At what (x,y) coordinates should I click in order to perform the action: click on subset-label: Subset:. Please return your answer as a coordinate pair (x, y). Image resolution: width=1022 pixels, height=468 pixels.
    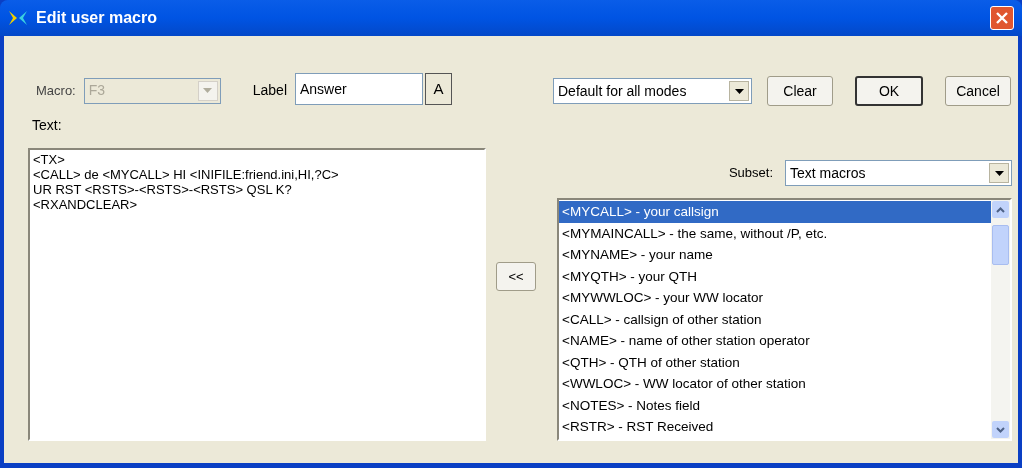
    Looking at the image, I should click on (750, 173).